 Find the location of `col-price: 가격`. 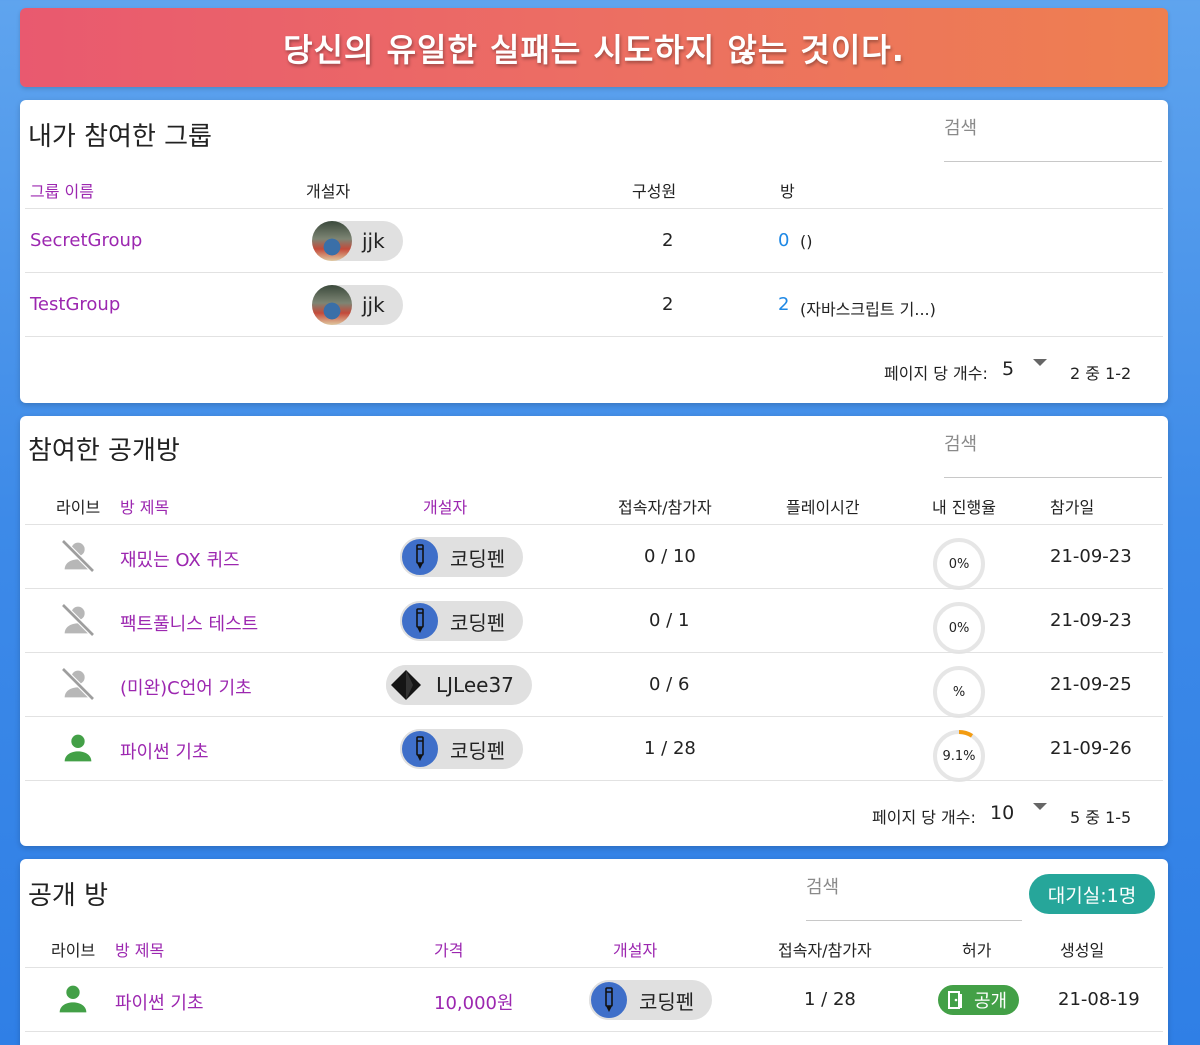

col-price: 가격 is located at coordinates (448, 949).